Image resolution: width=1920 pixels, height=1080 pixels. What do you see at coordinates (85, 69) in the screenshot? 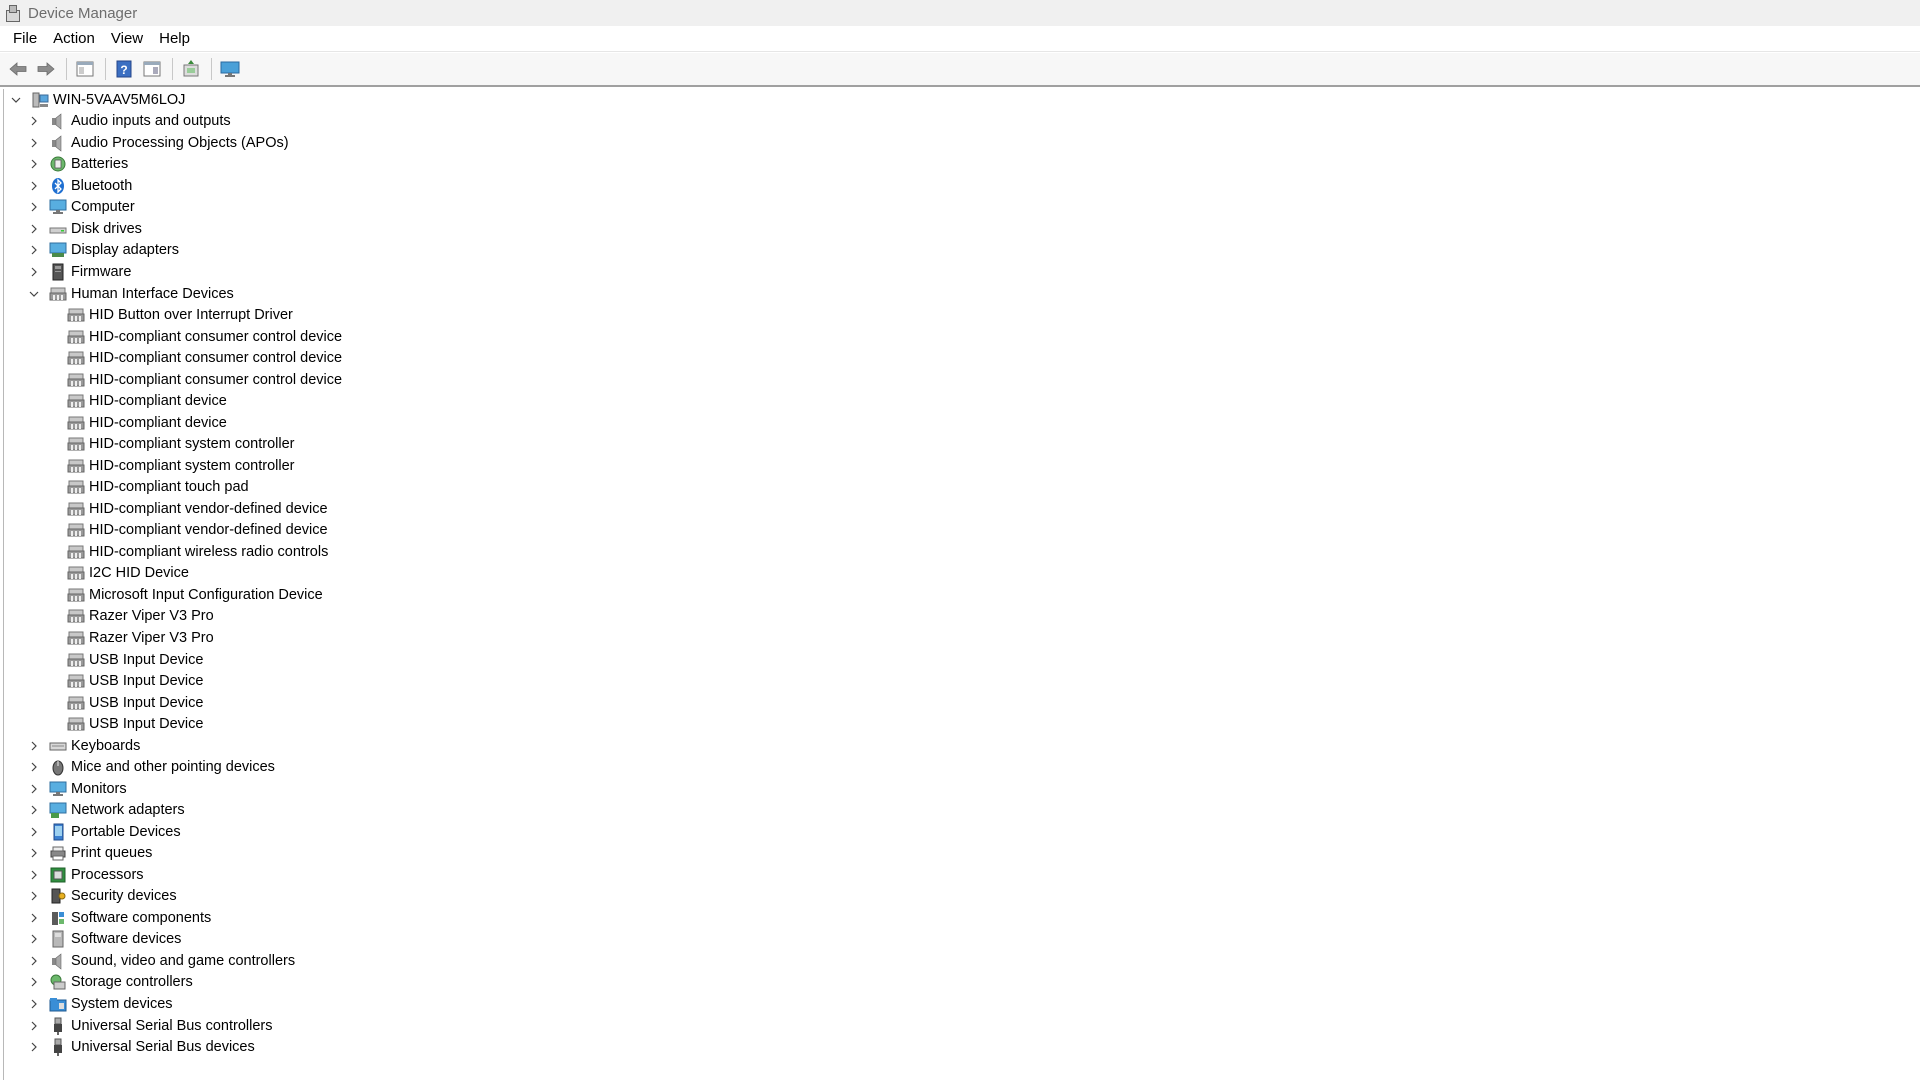
I see `properties-button` at bounding box center [85, 69].